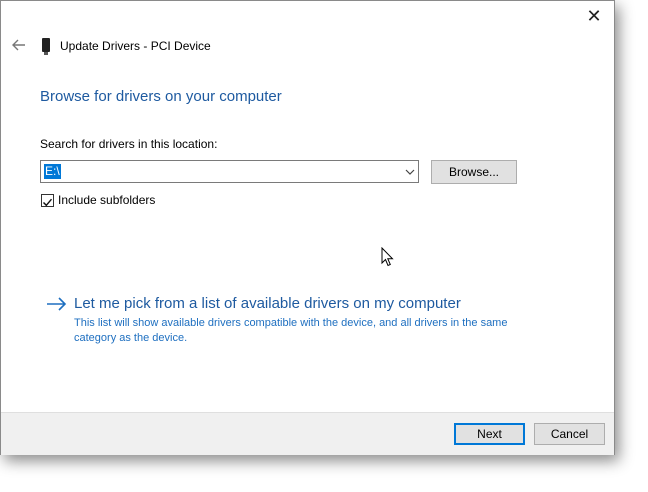 The height and width of the screenshot is (492, 648). I want to click on mouse-pointer-icon, so click(387, 257).